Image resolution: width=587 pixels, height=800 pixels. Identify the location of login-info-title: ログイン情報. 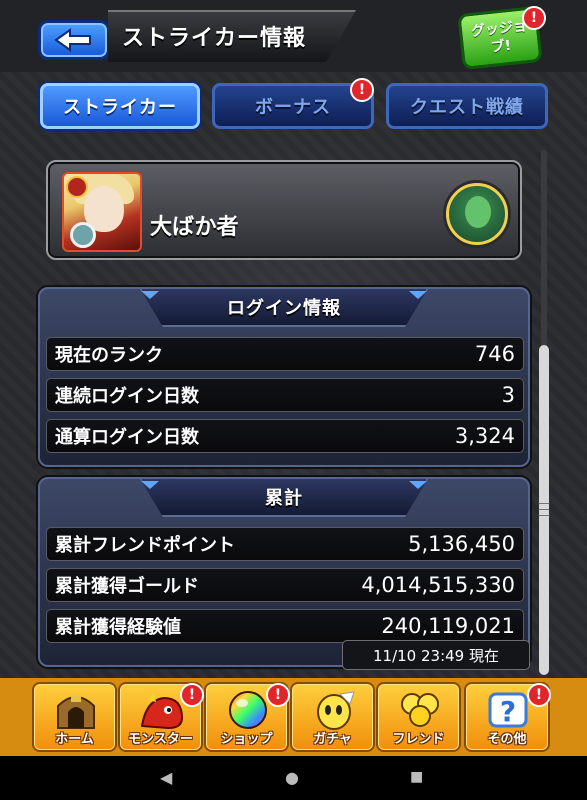
(284, 308).